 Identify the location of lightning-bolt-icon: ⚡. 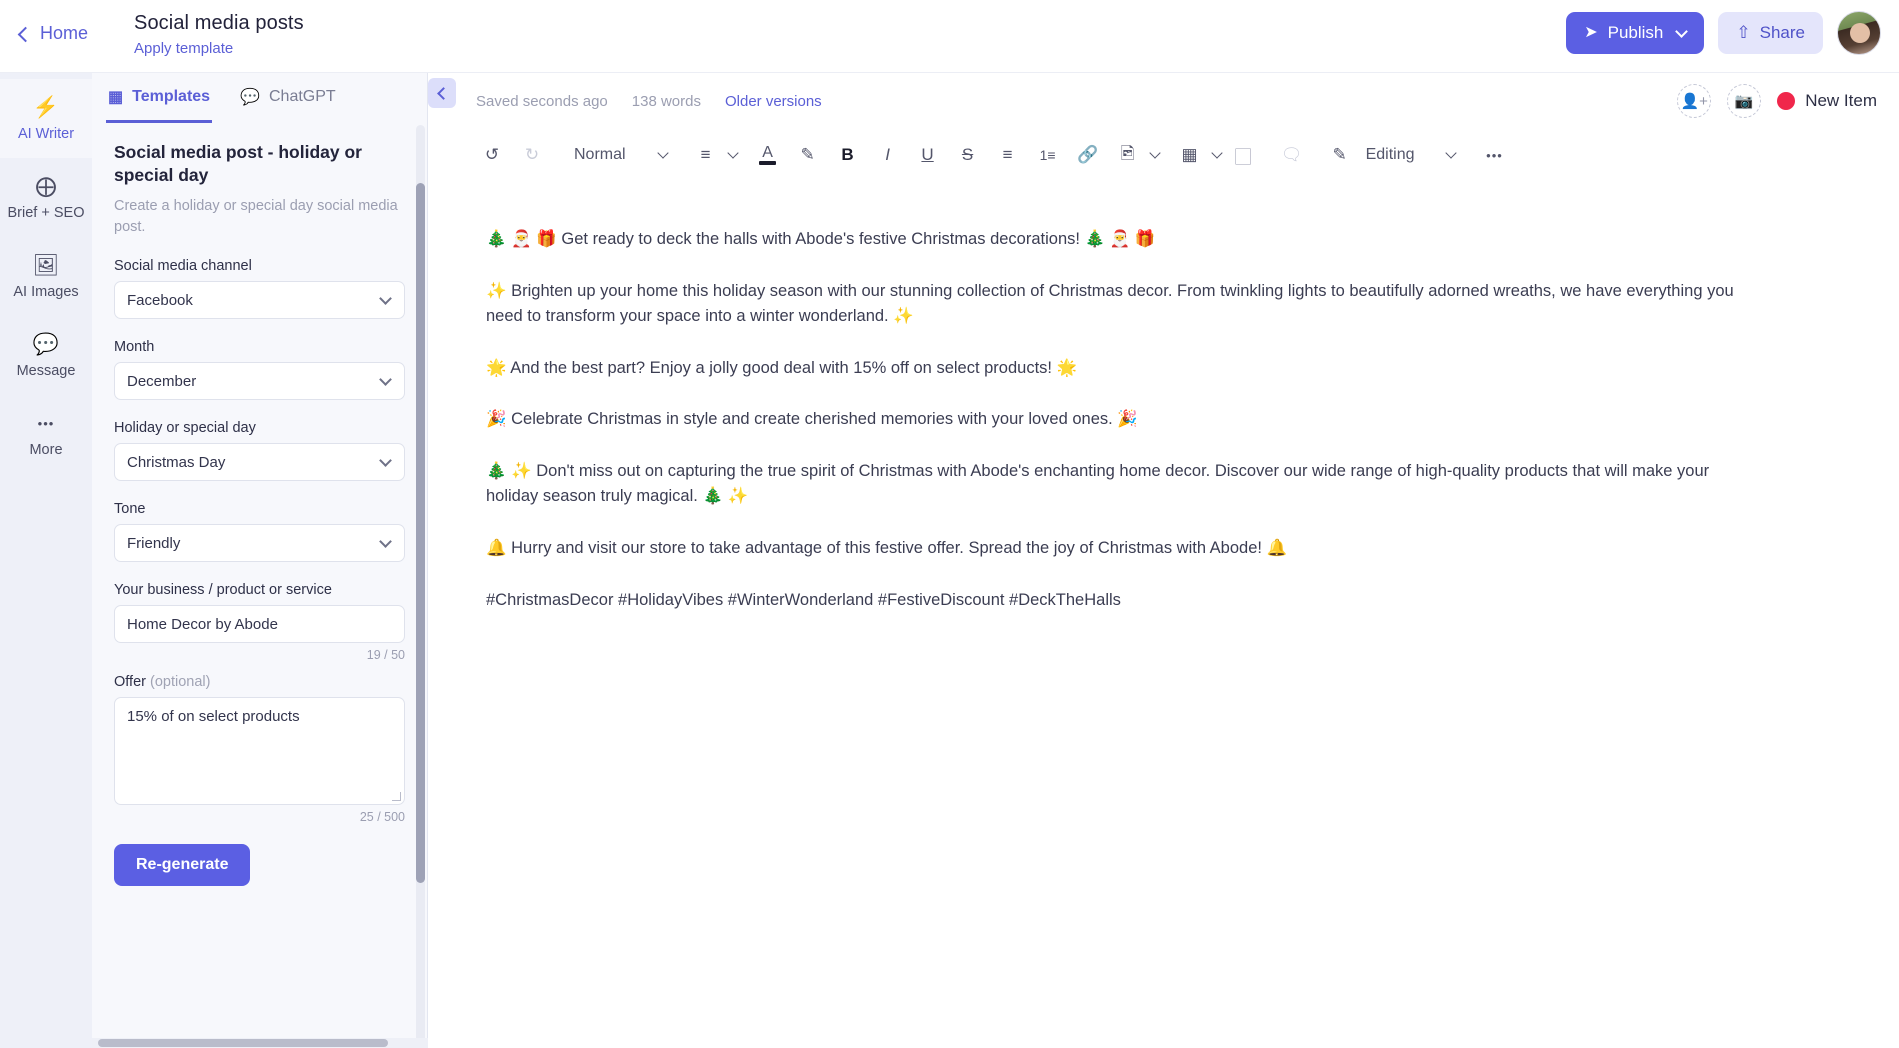
(46, 107).